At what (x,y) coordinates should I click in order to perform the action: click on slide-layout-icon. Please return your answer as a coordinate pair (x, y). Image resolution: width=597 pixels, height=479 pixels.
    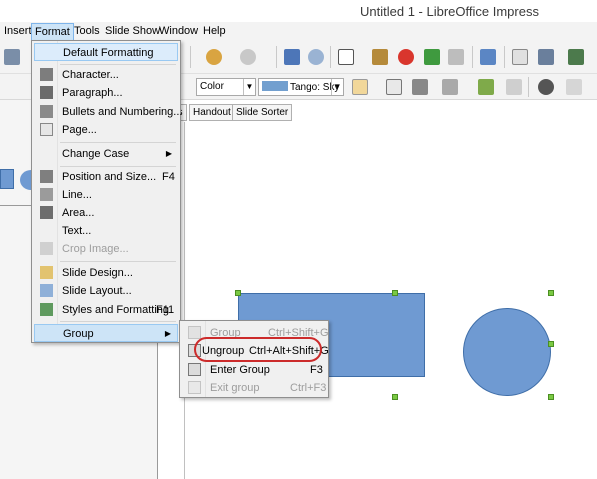
    Looking at the image, I should click on (46, 290).